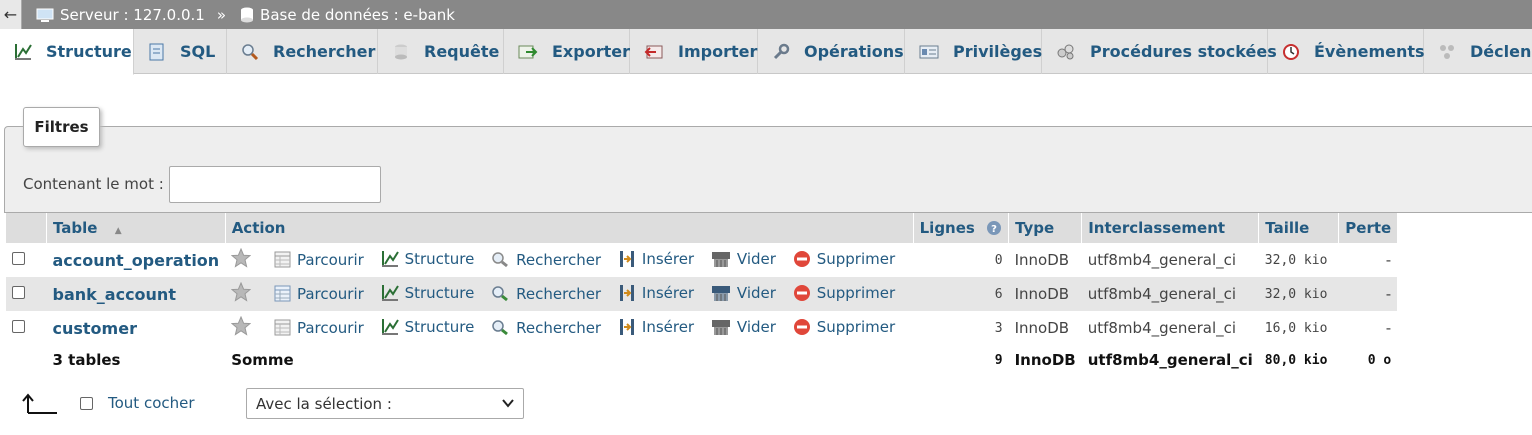 This screenshot has height=435, width=1532. I want to click on footer-lignes: 9, so click(961, 360).